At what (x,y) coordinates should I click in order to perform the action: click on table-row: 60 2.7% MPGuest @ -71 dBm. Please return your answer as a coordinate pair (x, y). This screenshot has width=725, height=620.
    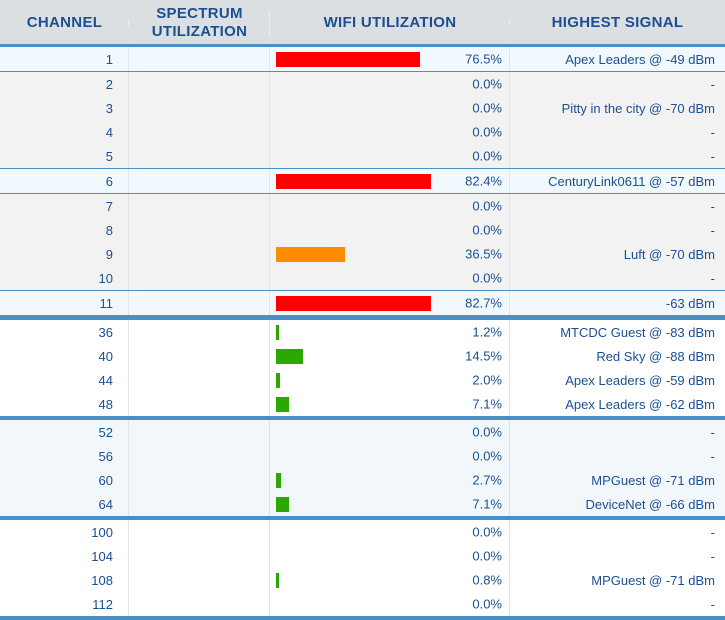
    Looking at the image, I should click on (362, 480).